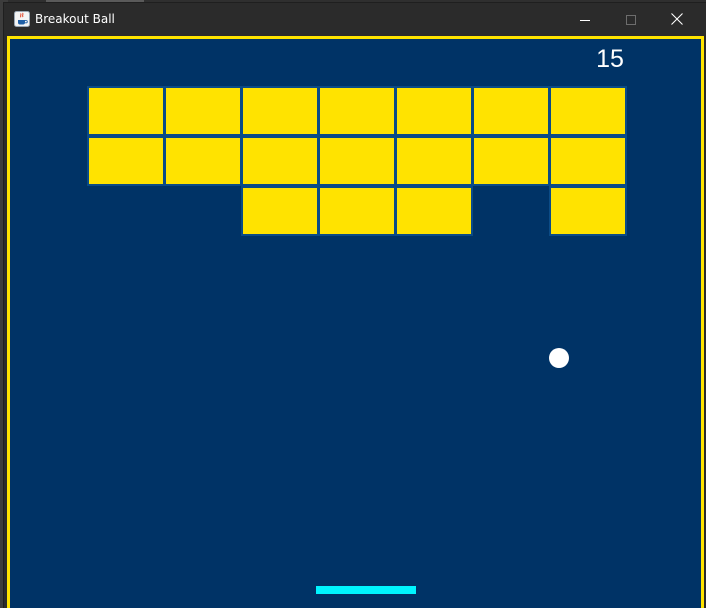  Describe the element at coordinates (355, 19) in the screenshot. I see `title-bar: Breakout Ball` at that location.